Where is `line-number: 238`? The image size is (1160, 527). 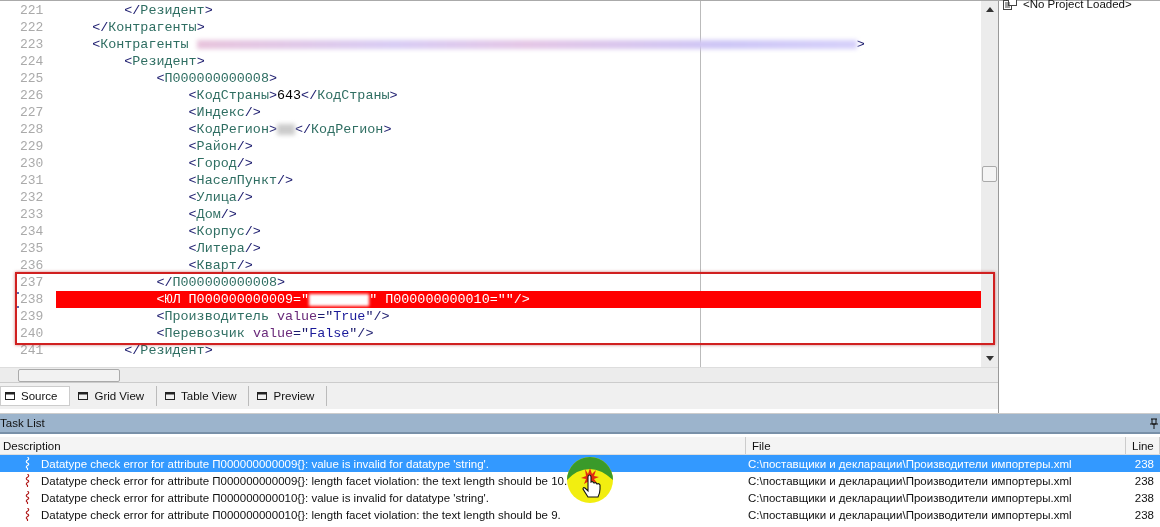
line-number: 238 is located at coordinates (32, 299).